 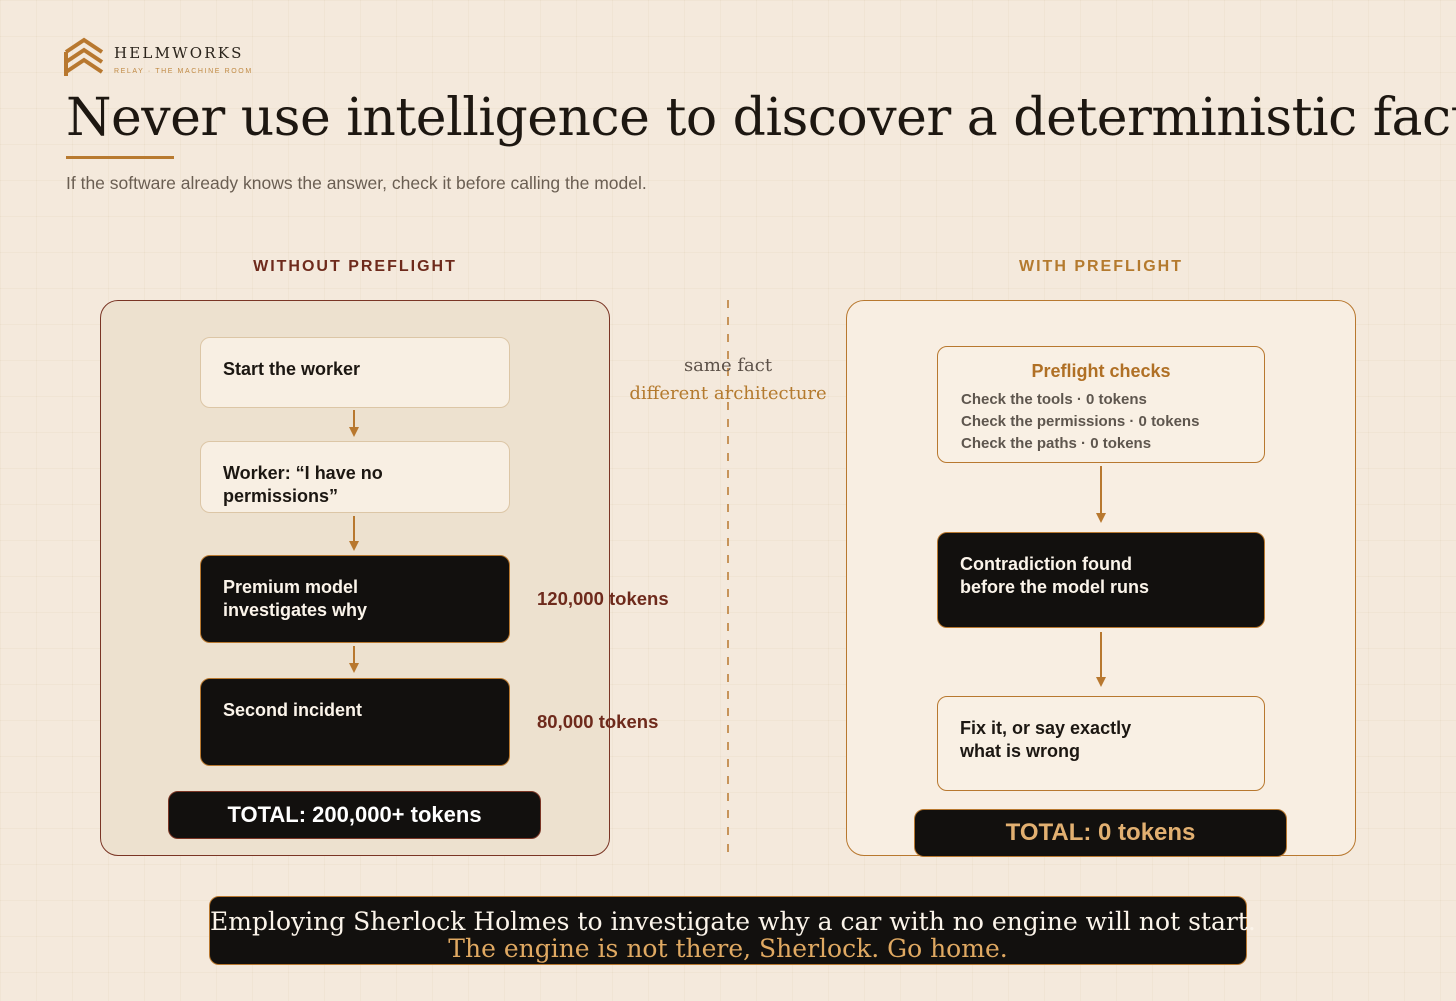 What do you see at coordinates (295, 598) in the screenshot?
I see `step-label: Premium model investigates why` at bounding box center [295, 598].